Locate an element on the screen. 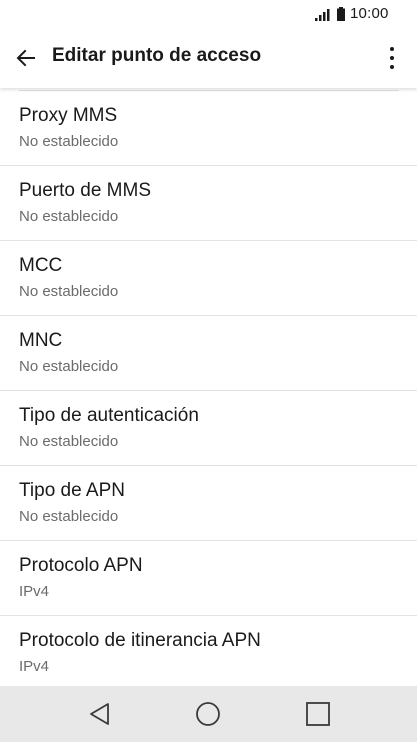  setting-label: Protocolo de itinerancia APN is located at coordinates (140, 640).